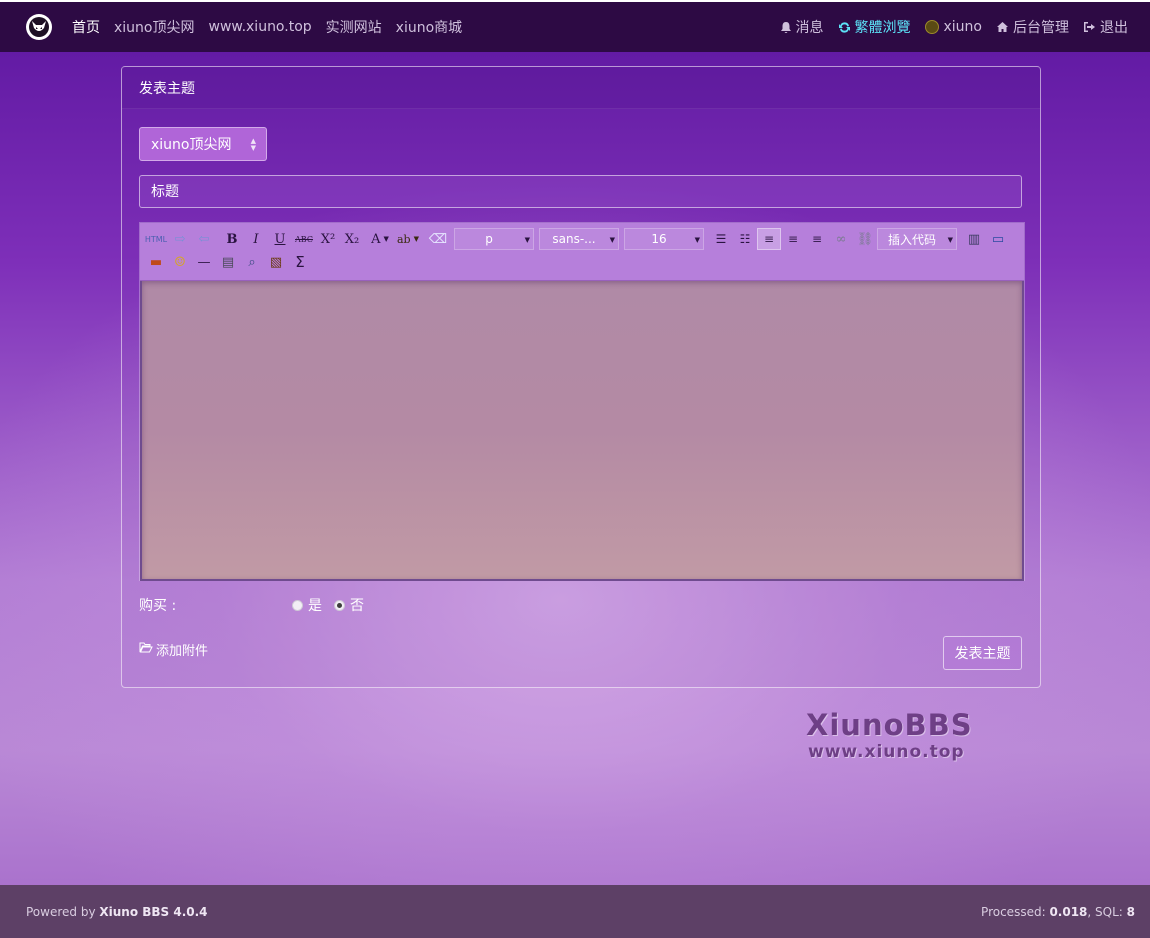 The image size is (1150, 938). Describe the element at coordinates (191, 145) in the screenshot. I see `forum-select-value: xiuno顶尖网` at that location.